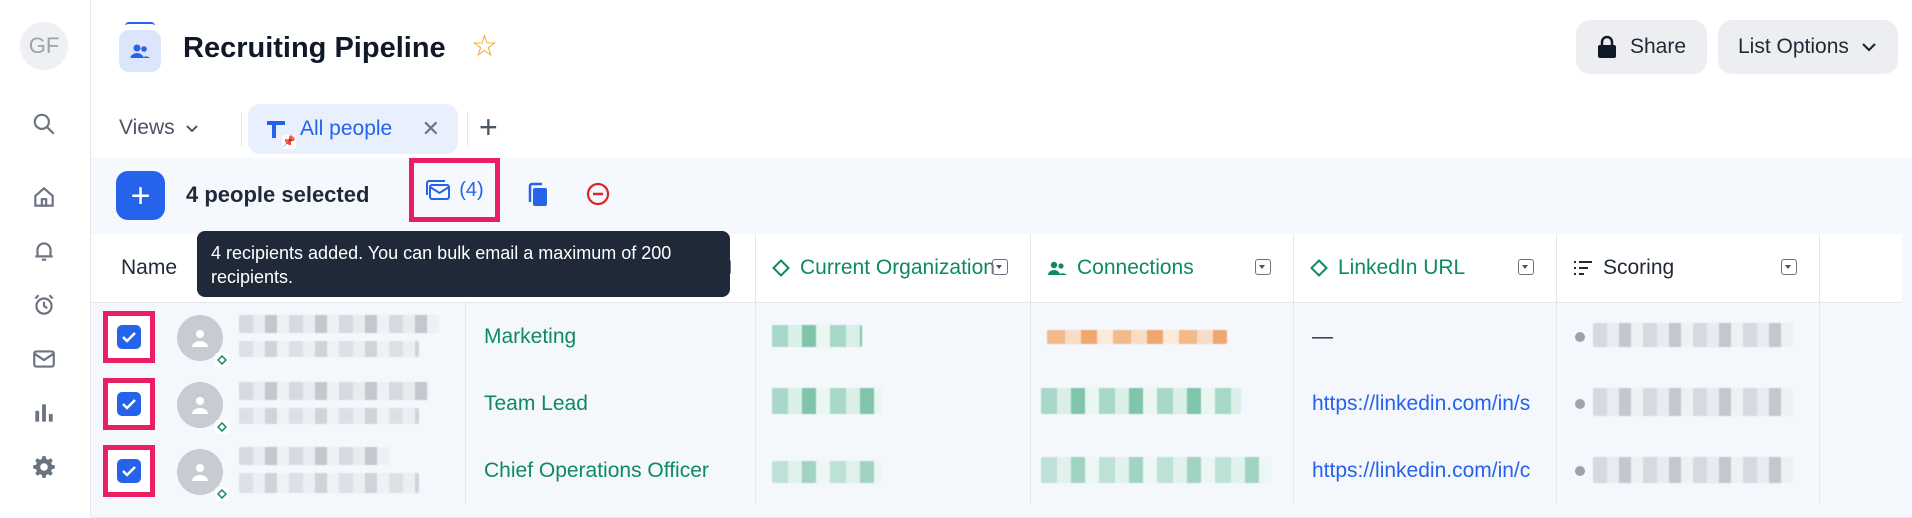 The image size is (1912, 518). What do you see at coordinates (1135, 267) in the screenshot?
I see `column-label: Connections` at bounding box center [1135, 267].